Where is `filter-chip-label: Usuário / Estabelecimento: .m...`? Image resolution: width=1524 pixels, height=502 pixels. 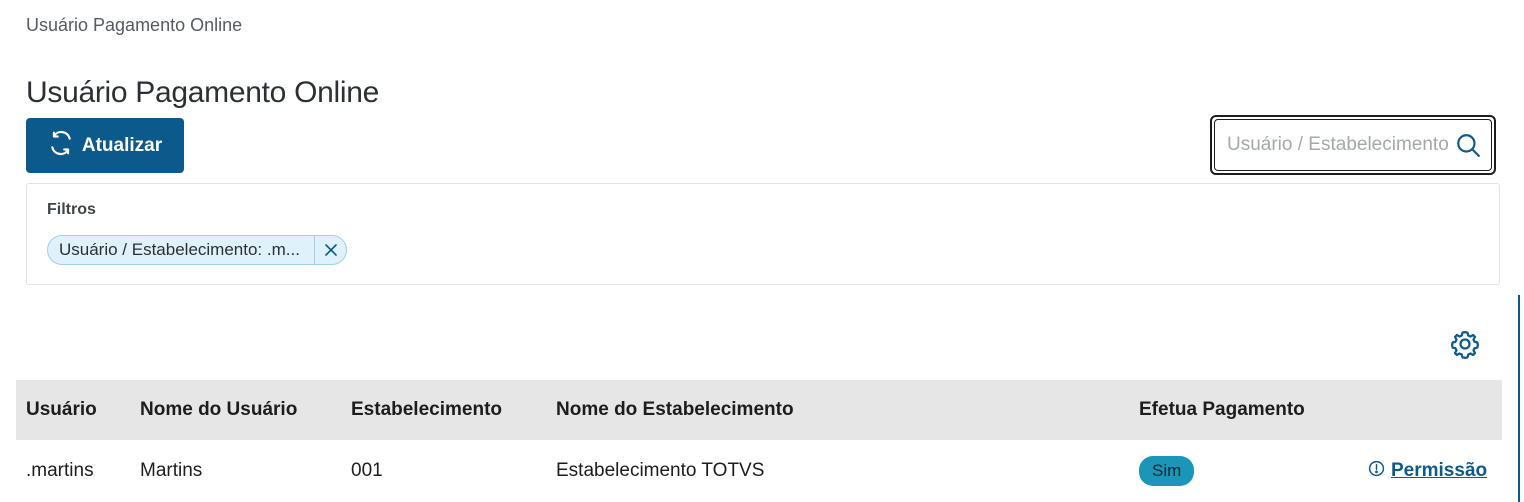 filter-chip-label: Usuário / Estabelecimento: .m... is located at coordinates (179, 249).